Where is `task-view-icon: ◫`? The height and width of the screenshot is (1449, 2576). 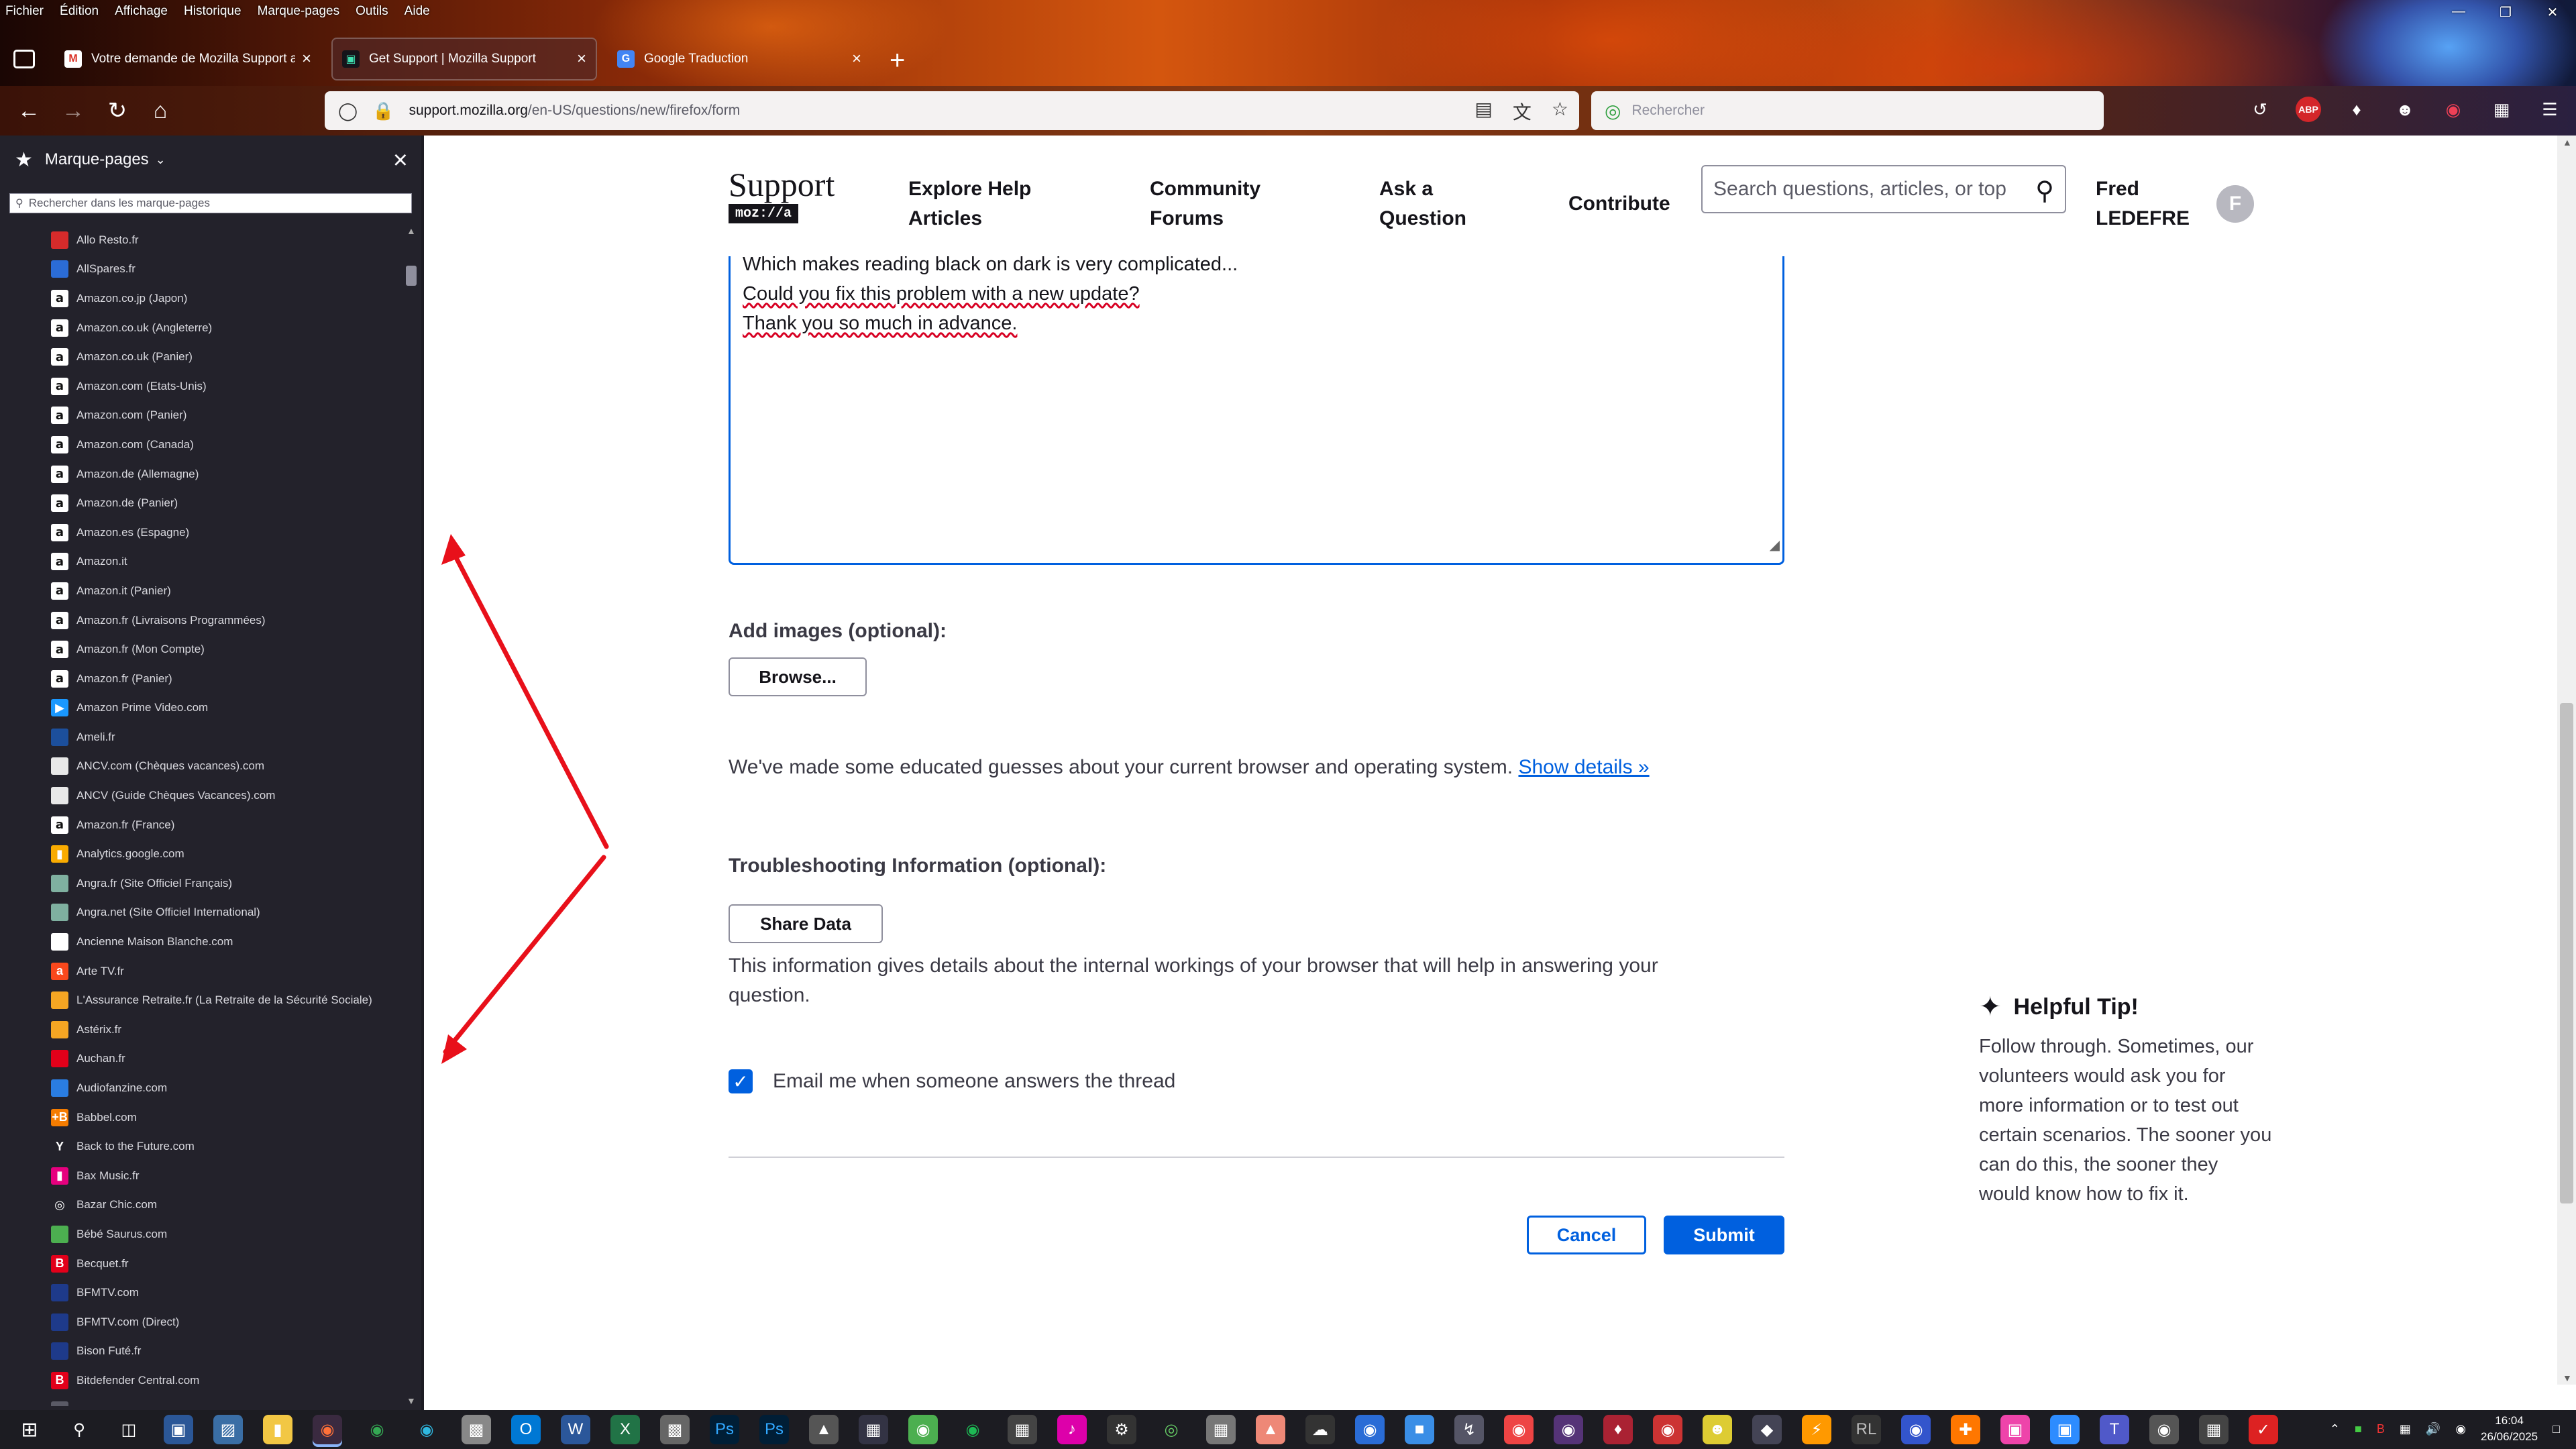 task-view-icon: ◫ is located at coordinates (129, 1429).